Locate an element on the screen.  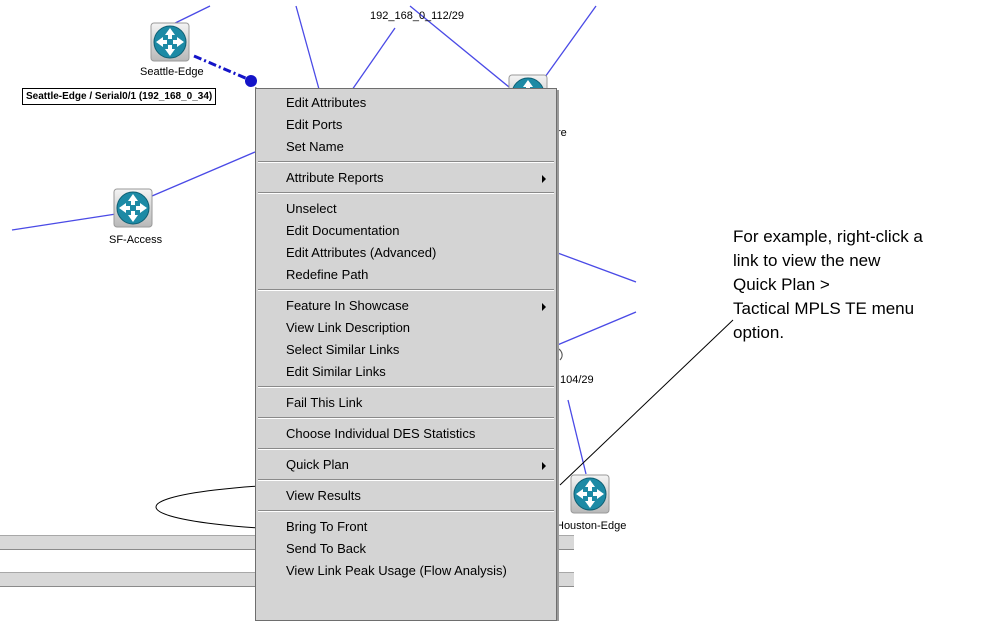
menu-item: View Link Peak Usage (Flow Analysis) is located at coordinates (406, 571).